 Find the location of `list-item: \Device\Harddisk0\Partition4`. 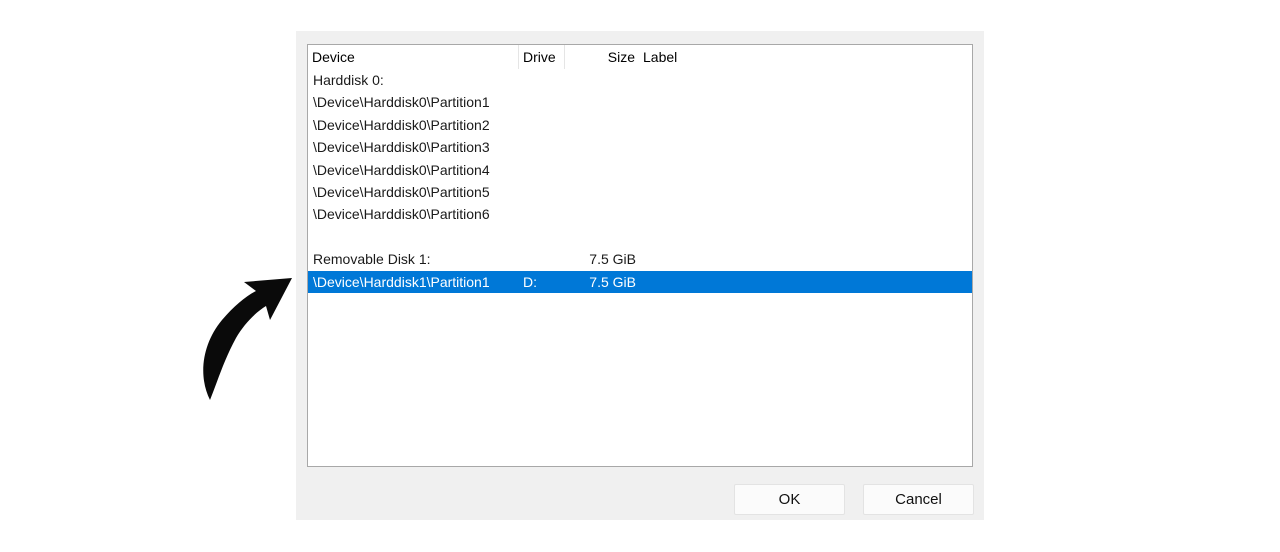

list-item: \Device\Harddisk0\Partition4 is located at coordinates (640, 170).